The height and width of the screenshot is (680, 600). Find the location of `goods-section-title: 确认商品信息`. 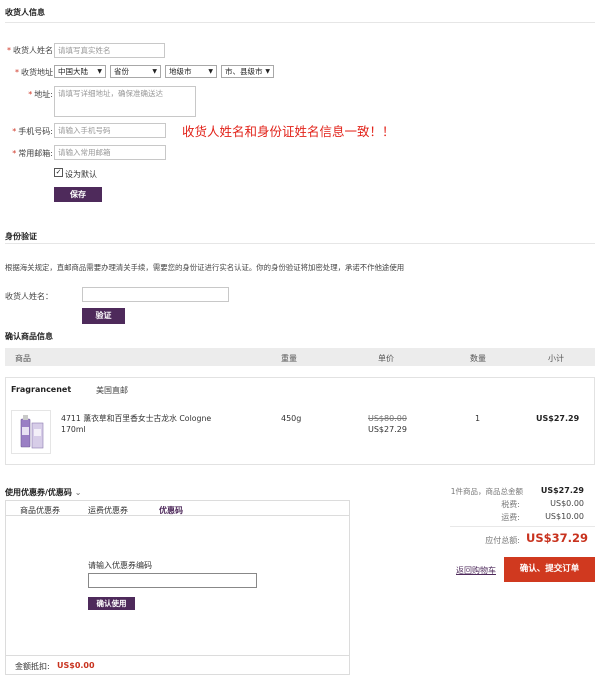

goods-section-title: 确认商品信息 is located at coordinates (29, 336).